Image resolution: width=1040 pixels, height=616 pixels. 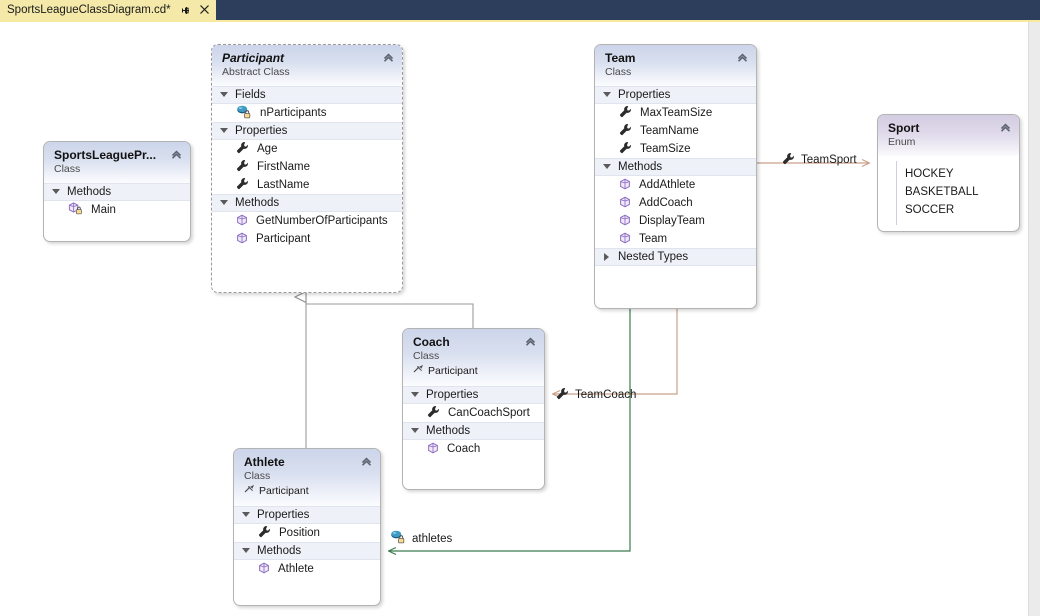 What do you see at coordinates (284, 167) in the screenshot?
I see `member-name: FirstName` at bounding box center [284, 167].